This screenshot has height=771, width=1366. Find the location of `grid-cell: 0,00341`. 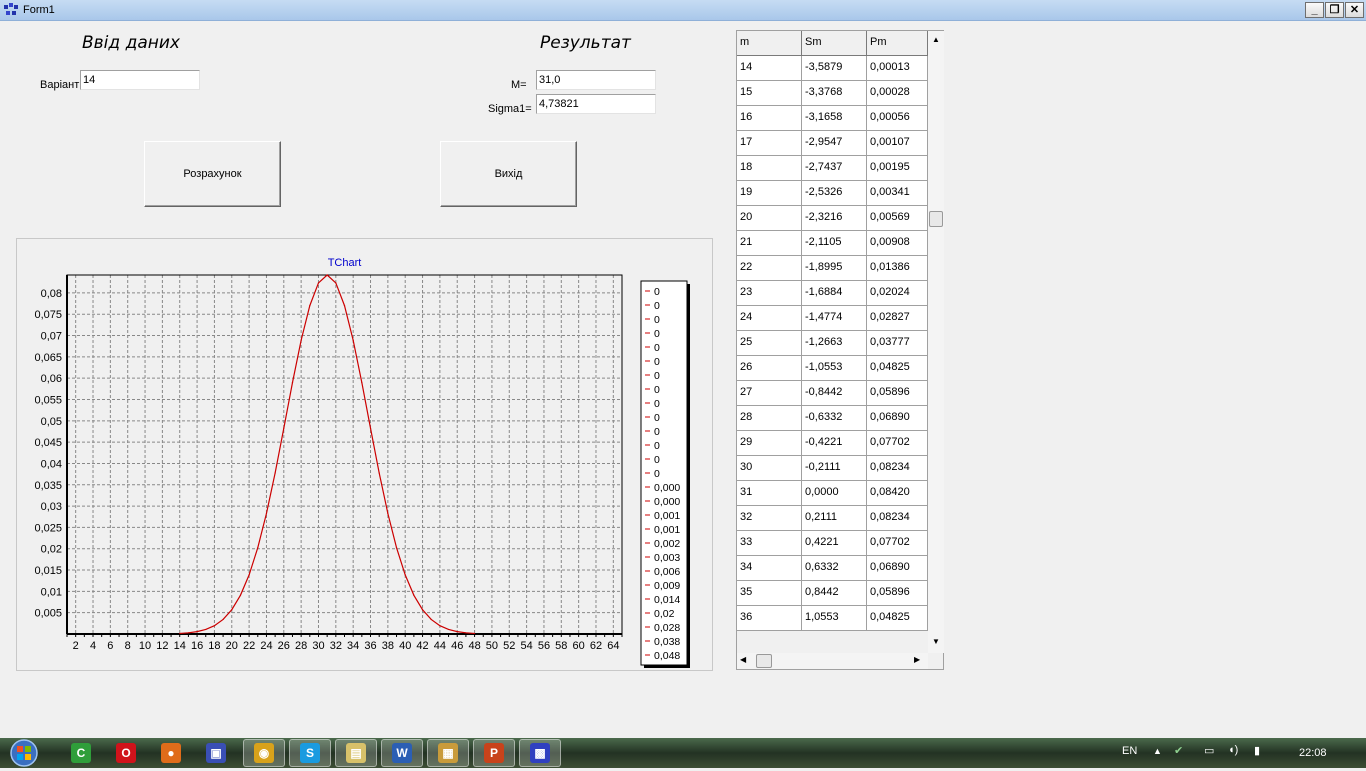

grid-cell: 0,00341 is located at coordinates (897, 193).